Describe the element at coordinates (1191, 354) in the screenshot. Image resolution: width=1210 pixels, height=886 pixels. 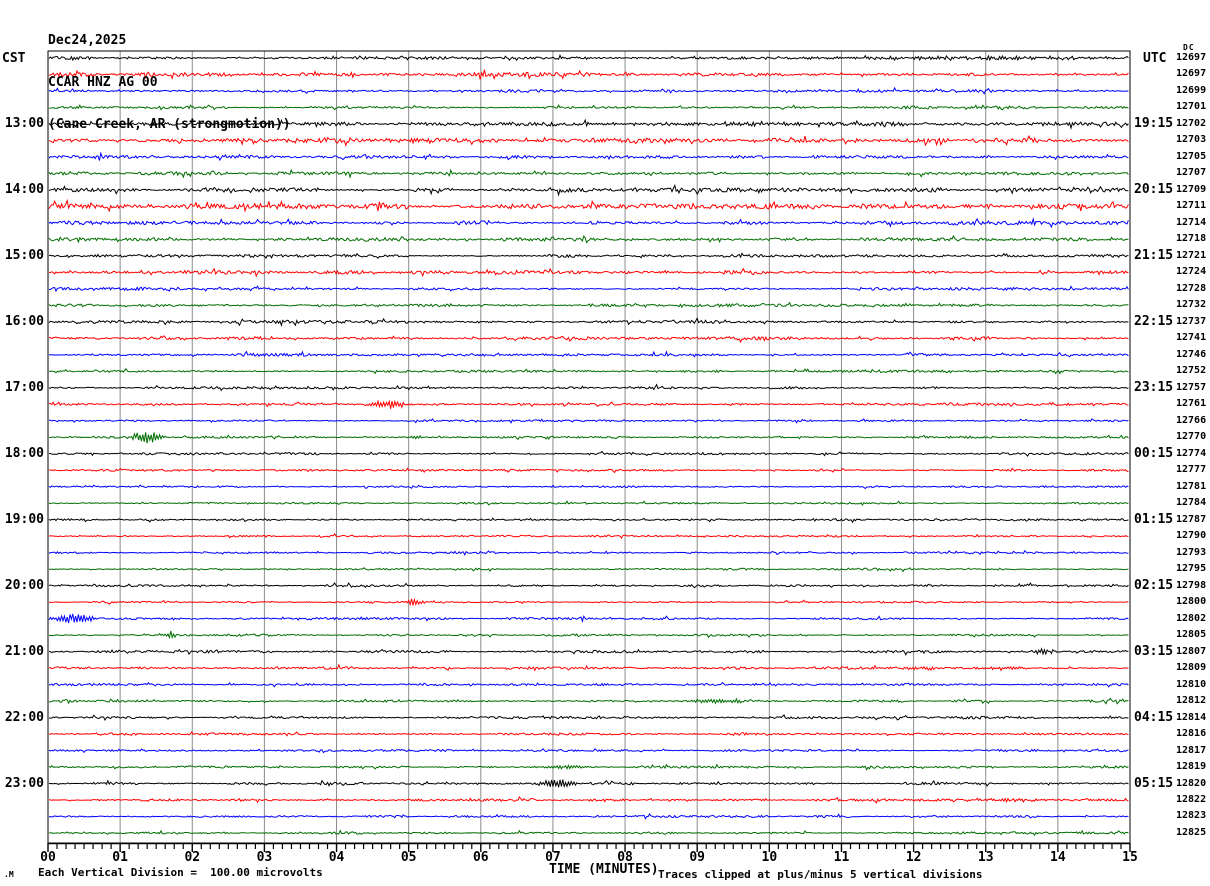
I see `dc-value: 12746` at that location.